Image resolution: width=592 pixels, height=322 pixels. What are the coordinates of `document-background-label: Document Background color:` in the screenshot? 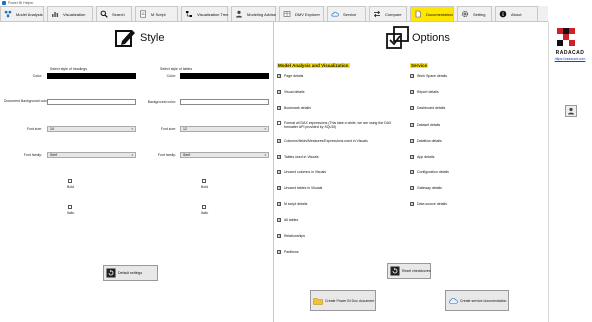 It's located at (27, 101).